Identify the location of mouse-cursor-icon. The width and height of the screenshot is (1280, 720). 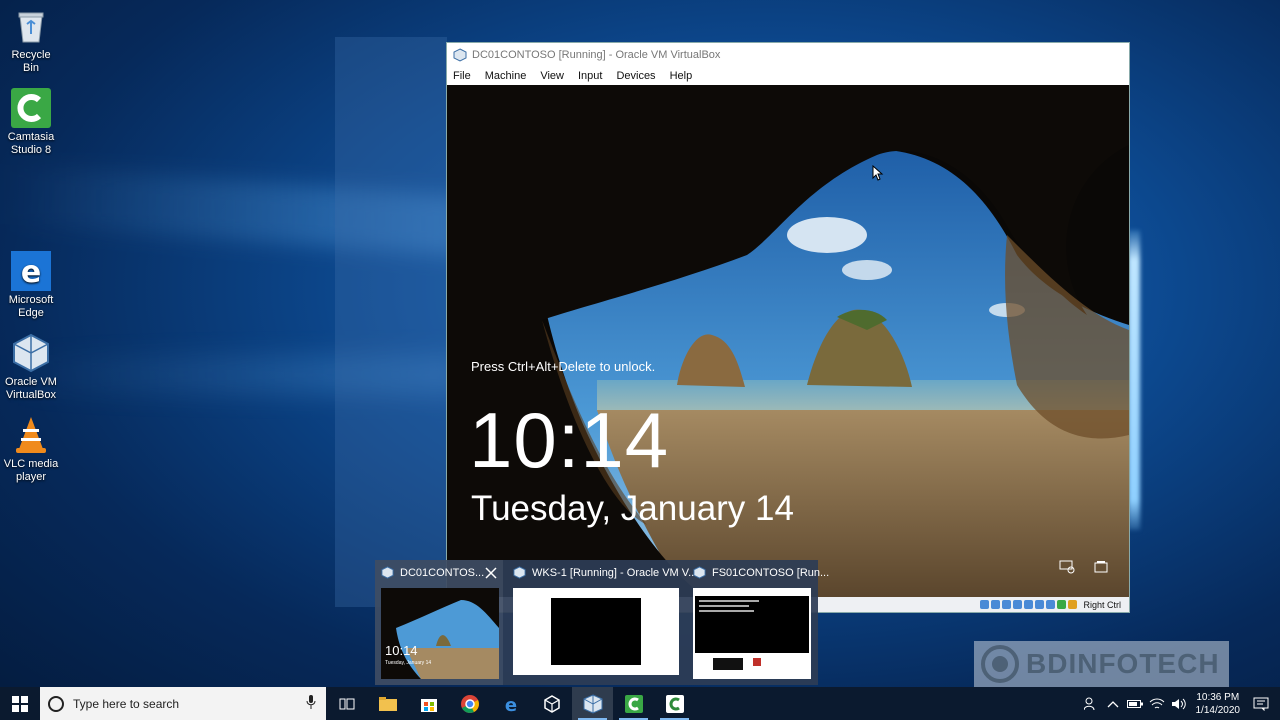
(878, 173).